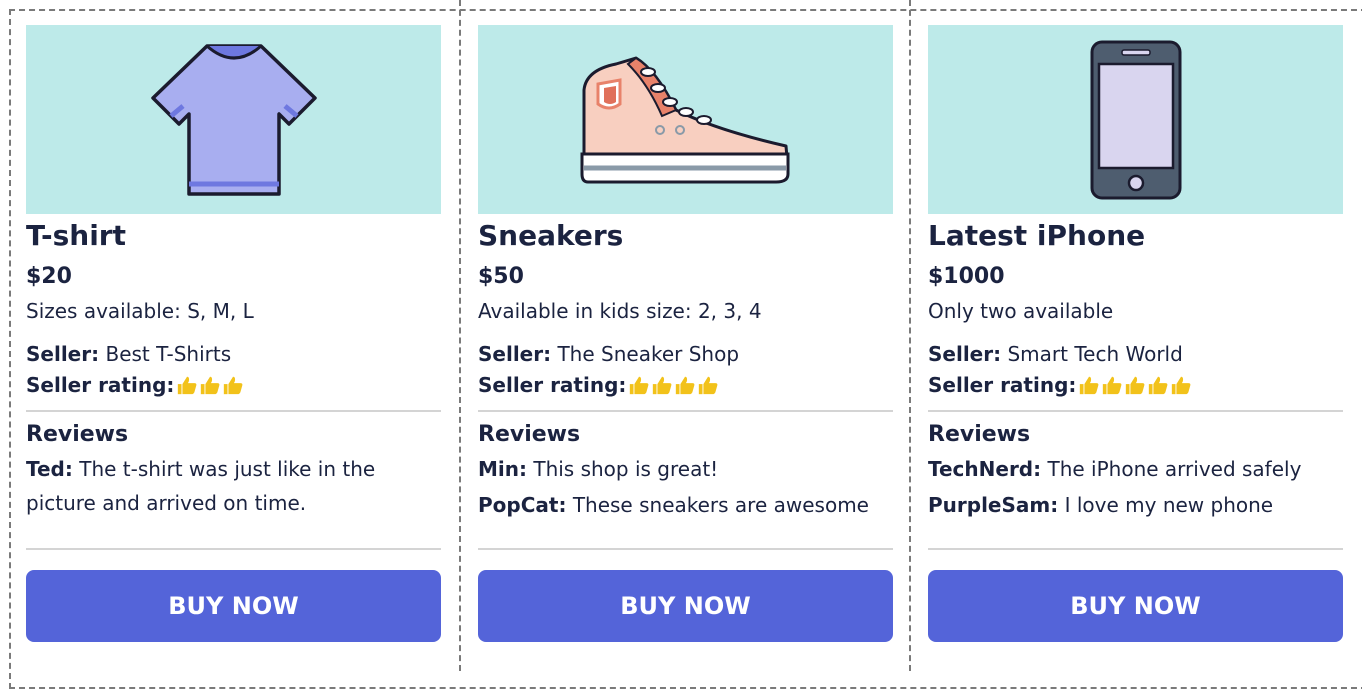  What do you see at coordinates (620, 311) in the screenshot?
I see `product-description: Available in kids size: 2, 3, 4` at bounding box center [620, 311].